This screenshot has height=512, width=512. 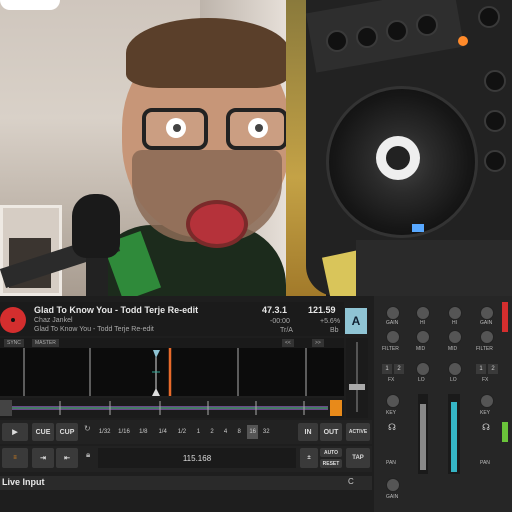 What do you see at coordinates (162, 432) in the screenshot?
I see `loop-size-button: 1/4` at bounding box center [162, 432].